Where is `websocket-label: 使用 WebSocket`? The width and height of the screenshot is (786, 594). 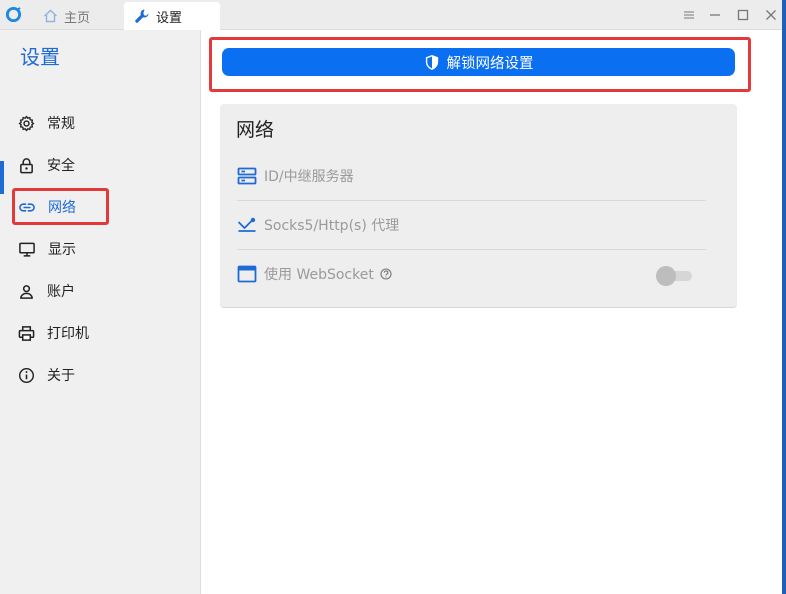 websocket-label: 使用 WebSocket is located at coordinates (319, 275).